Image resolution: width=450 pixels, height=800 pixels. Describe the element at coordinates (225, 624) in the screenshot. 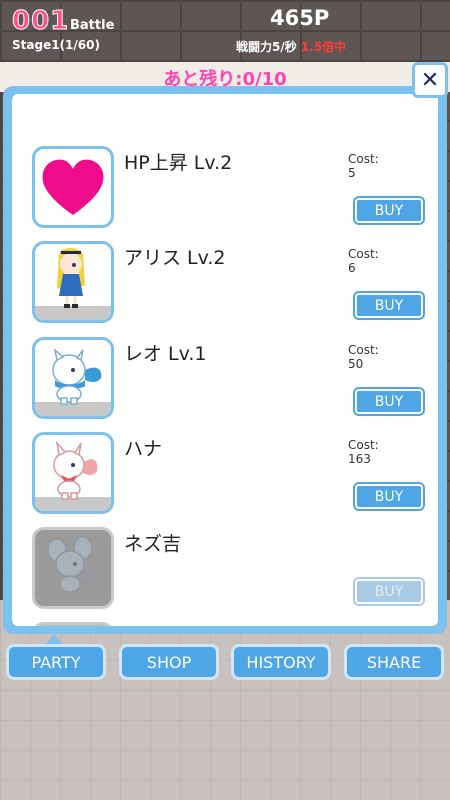

I see `shop-item-unknown: ????` at that location.